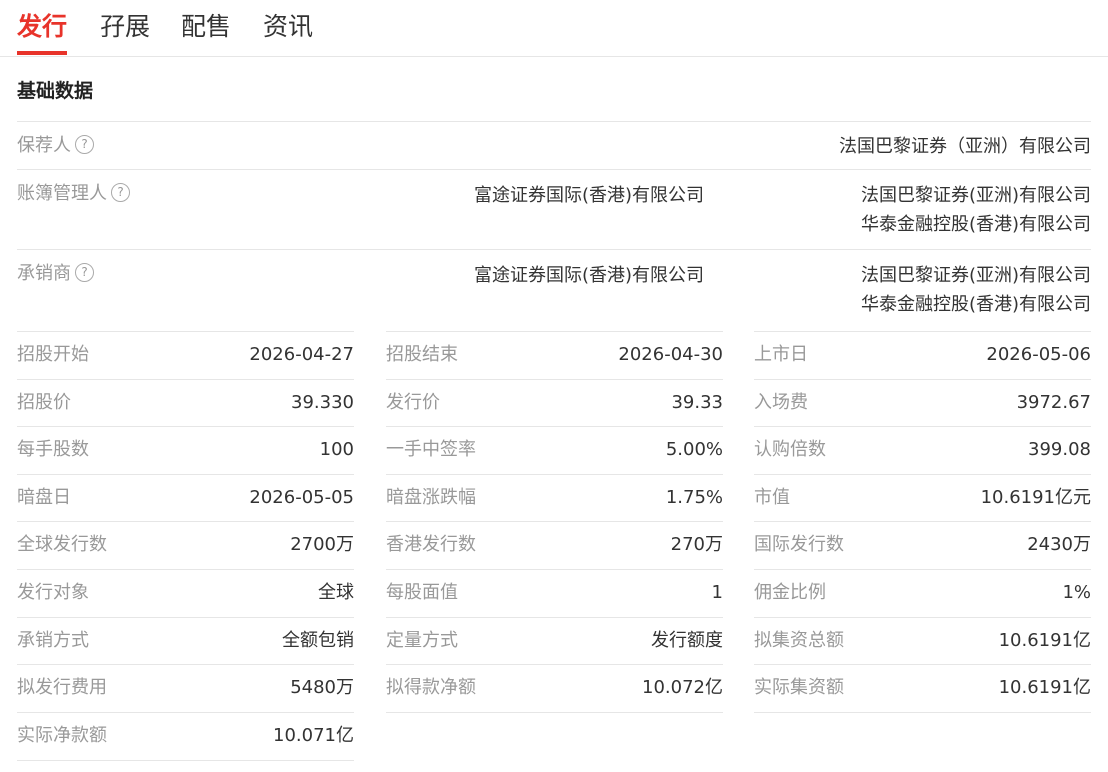 The image size is (1108, 772). Describe the element at coordinates (62, 687) in the screenshot. I see `field-label: 拟发行费用` at that location.